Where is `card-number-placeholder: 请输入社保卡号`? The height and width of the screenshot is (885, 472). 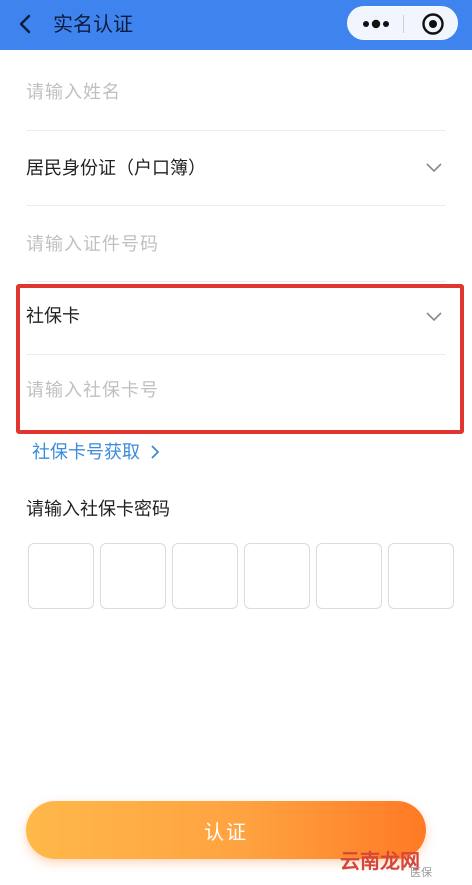
card-number-placeholder: 请输入社保卡号 is located at coordinates (92, 390).